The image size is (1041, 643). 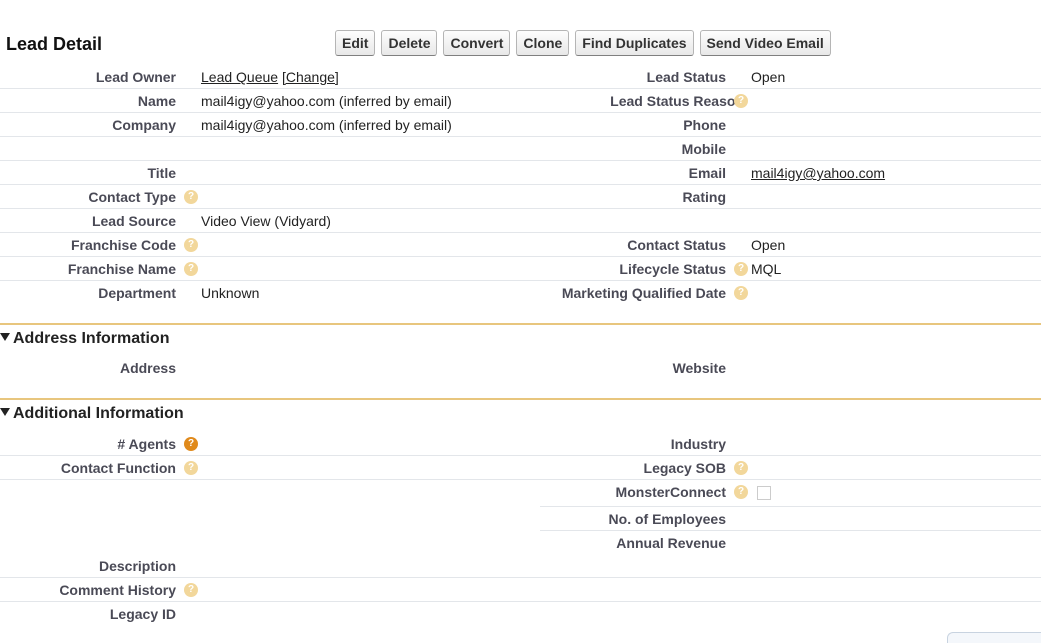 I want to click on title-label: Title, so click(x=161, y=173).